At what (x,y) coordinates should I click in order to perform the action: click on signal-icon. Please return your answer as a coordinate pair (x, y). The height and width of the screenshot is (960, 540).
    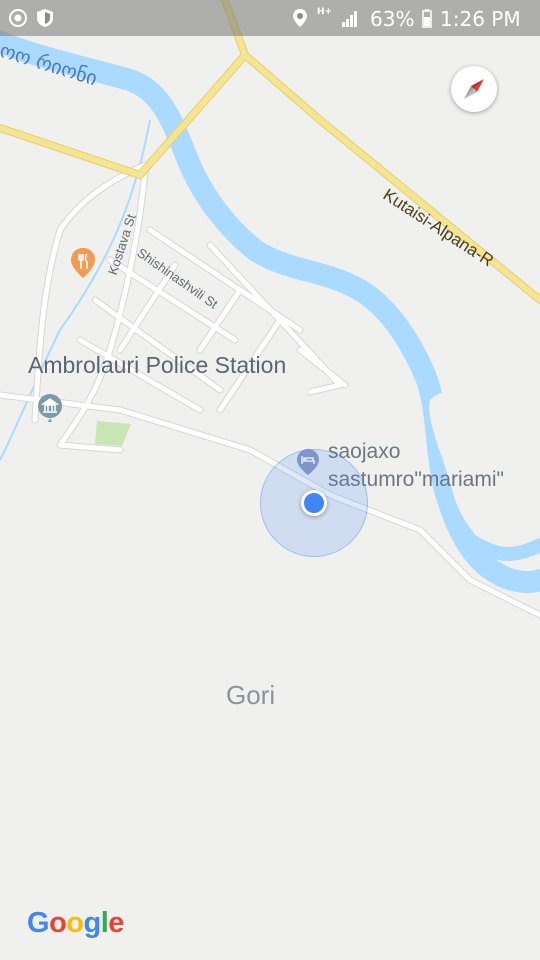
    Looking at the image, I should click on (349, 19).